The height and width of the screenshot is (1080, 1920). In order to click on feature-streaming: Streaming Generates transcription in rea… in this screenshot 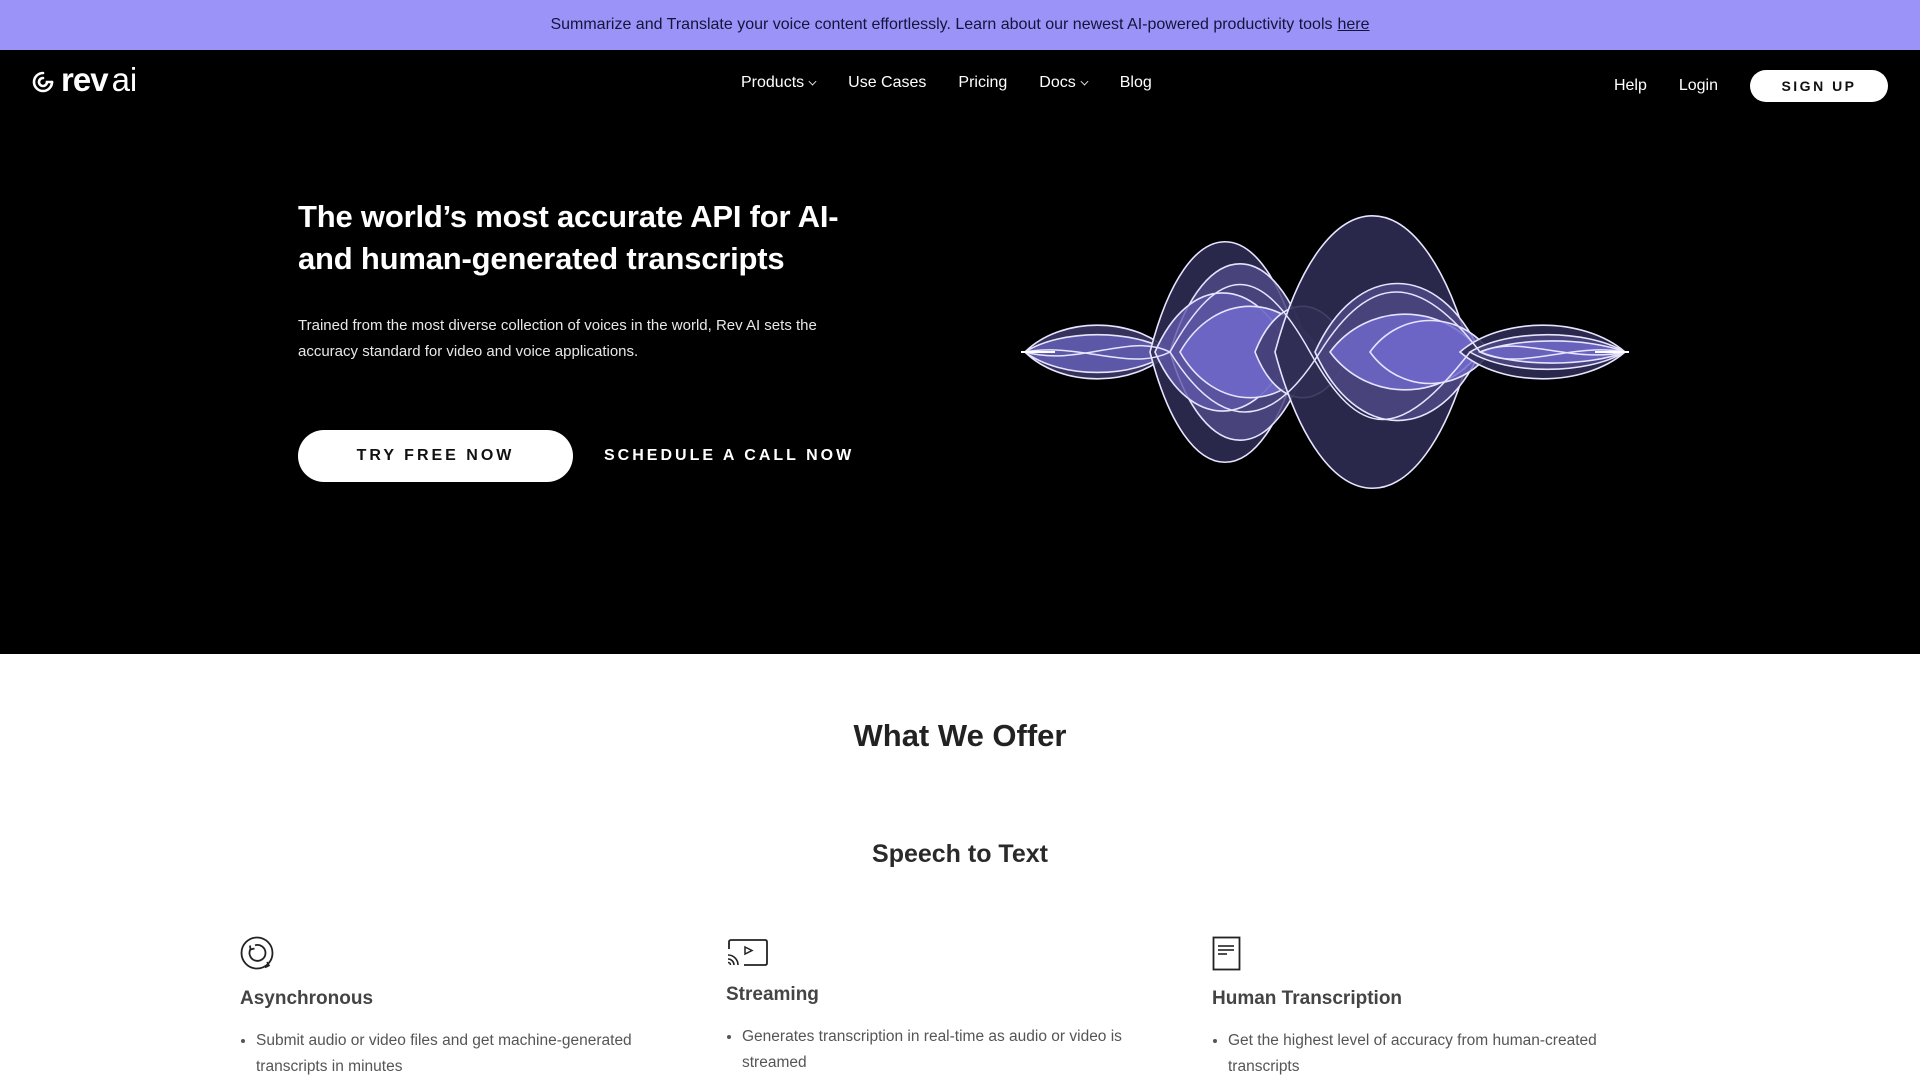, I will do `click(946, 1006)`.